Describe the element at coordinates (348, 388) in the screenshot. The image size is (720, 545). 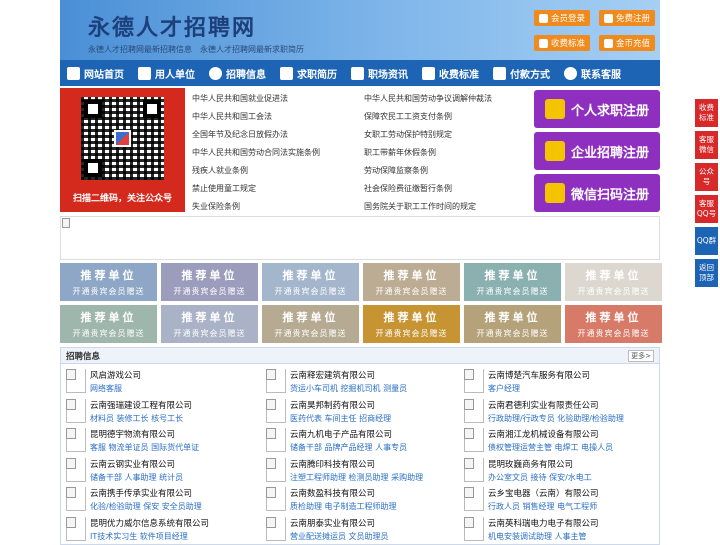
I see `job-positions: 货运小车司机 挖掘机司机 测量员` at that location.